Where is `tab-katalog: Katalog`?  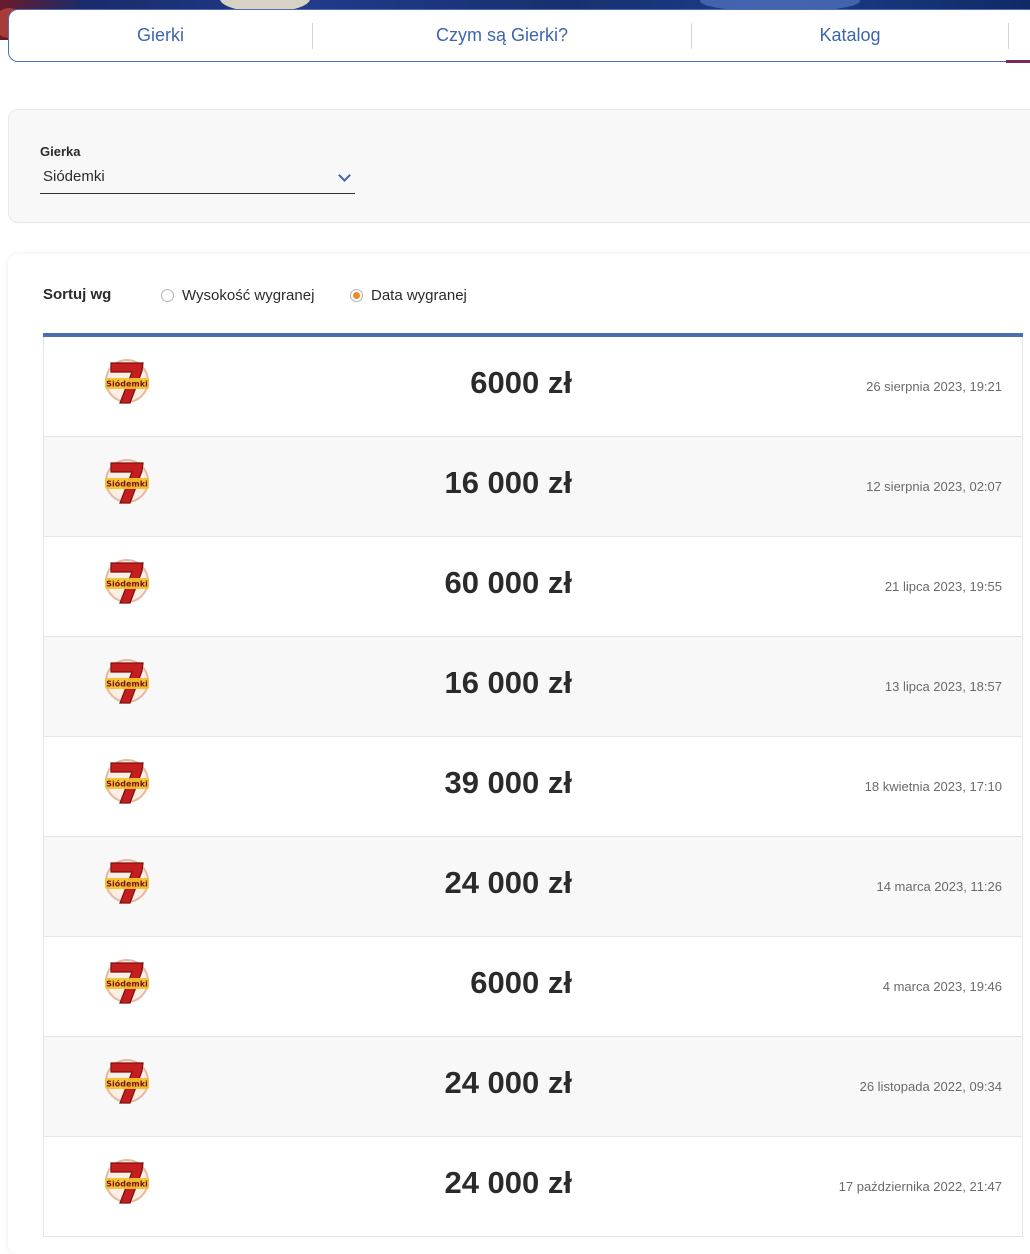 tab-katalog: Katalog is located at coordinates (850, 35).